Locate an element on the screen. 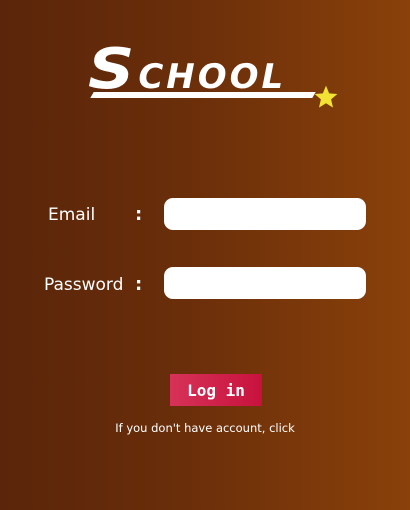  password-label: Password is located at coordinates (84, 285).